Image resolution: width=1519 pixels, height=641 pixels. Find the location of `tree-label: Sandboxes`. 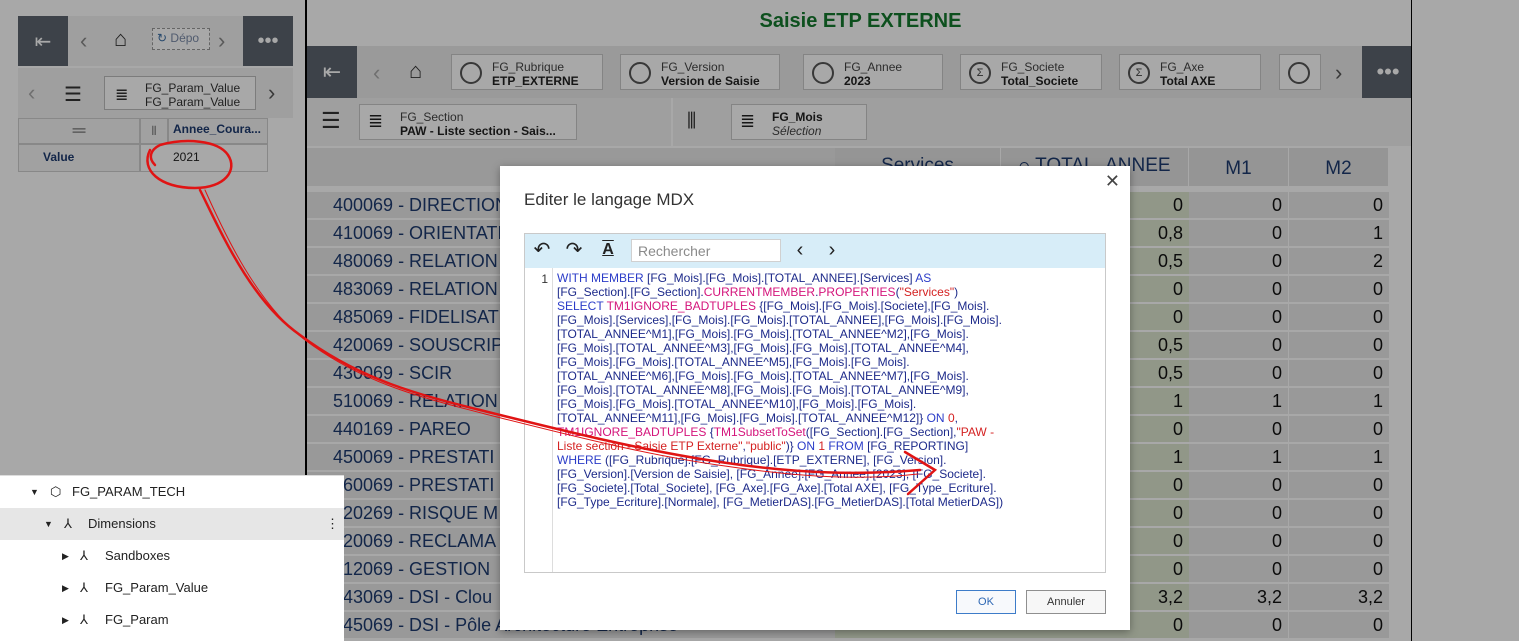

tree-label: Sandboxes is located at coordinates (138, 555).